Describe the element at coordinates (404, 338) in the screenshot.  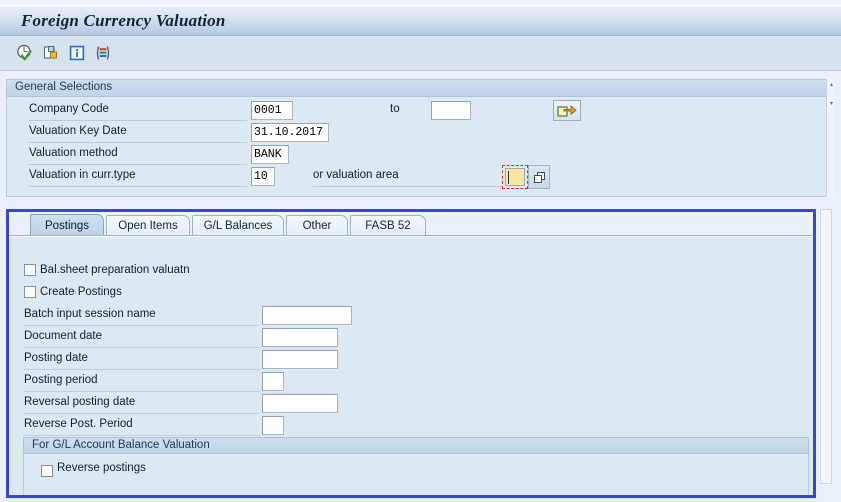
I see `row-document-date: Document date` at that location.